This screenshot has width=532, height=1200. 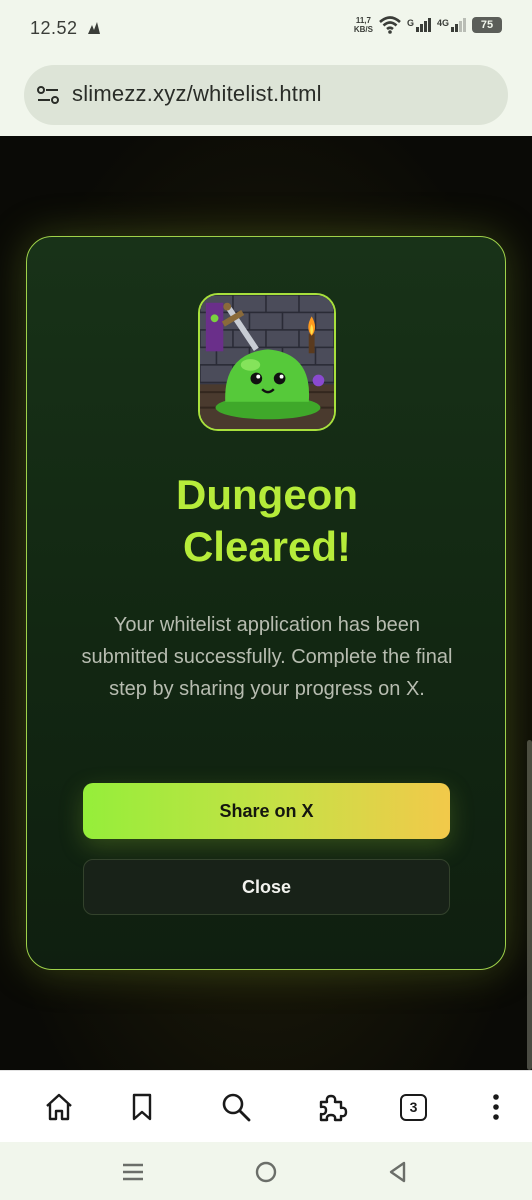 I want to click on more-vert-icon, so click(x=496, y=1107).